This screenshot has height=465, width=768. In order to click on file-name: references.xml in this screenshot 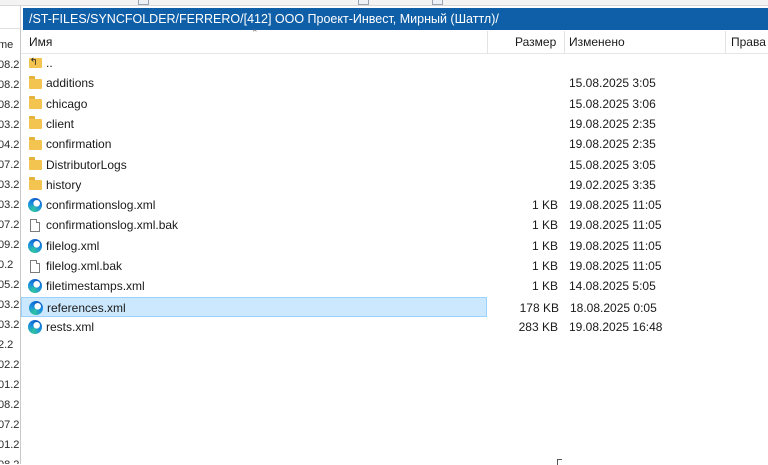, I will do `click(86, 307)`.